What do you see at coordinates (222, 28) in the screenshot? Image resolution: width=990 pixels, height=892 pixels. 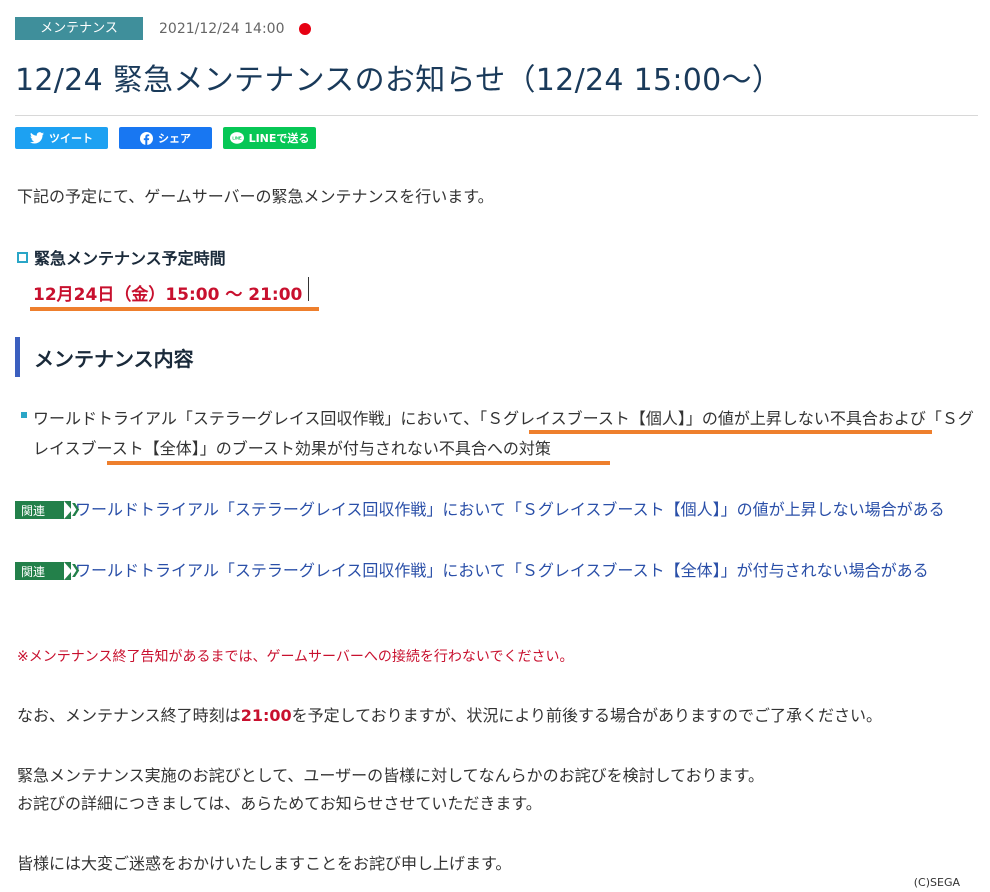 I see `post-date: 2021/12/24 14:00` at bounding box center [222, 28].